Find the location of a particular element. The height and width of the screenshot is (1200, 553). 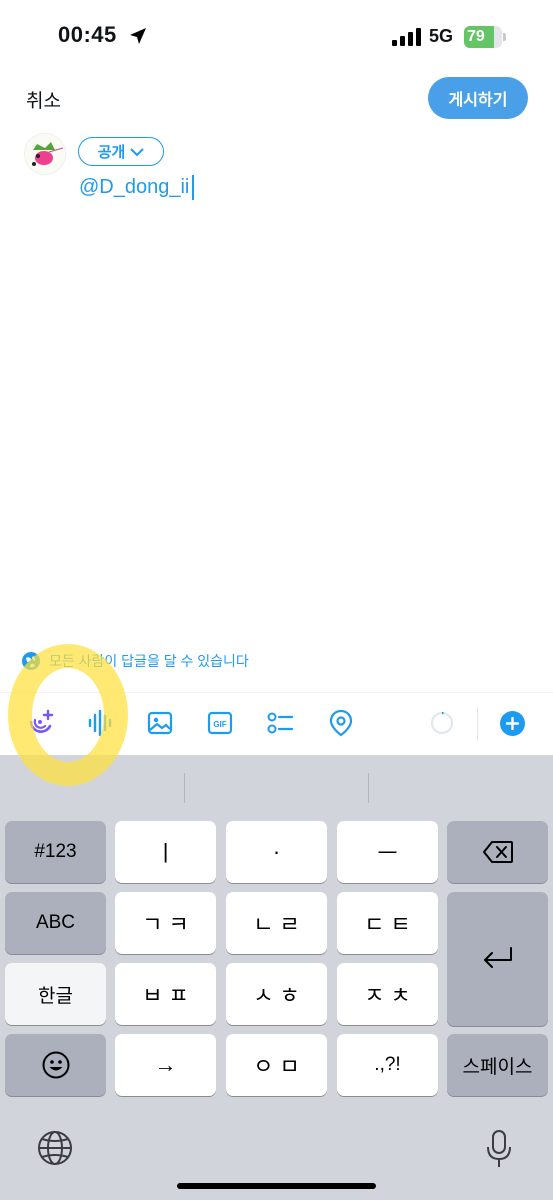

key-sh: ㅅ ㅎ is located at coordinates (276, 994).